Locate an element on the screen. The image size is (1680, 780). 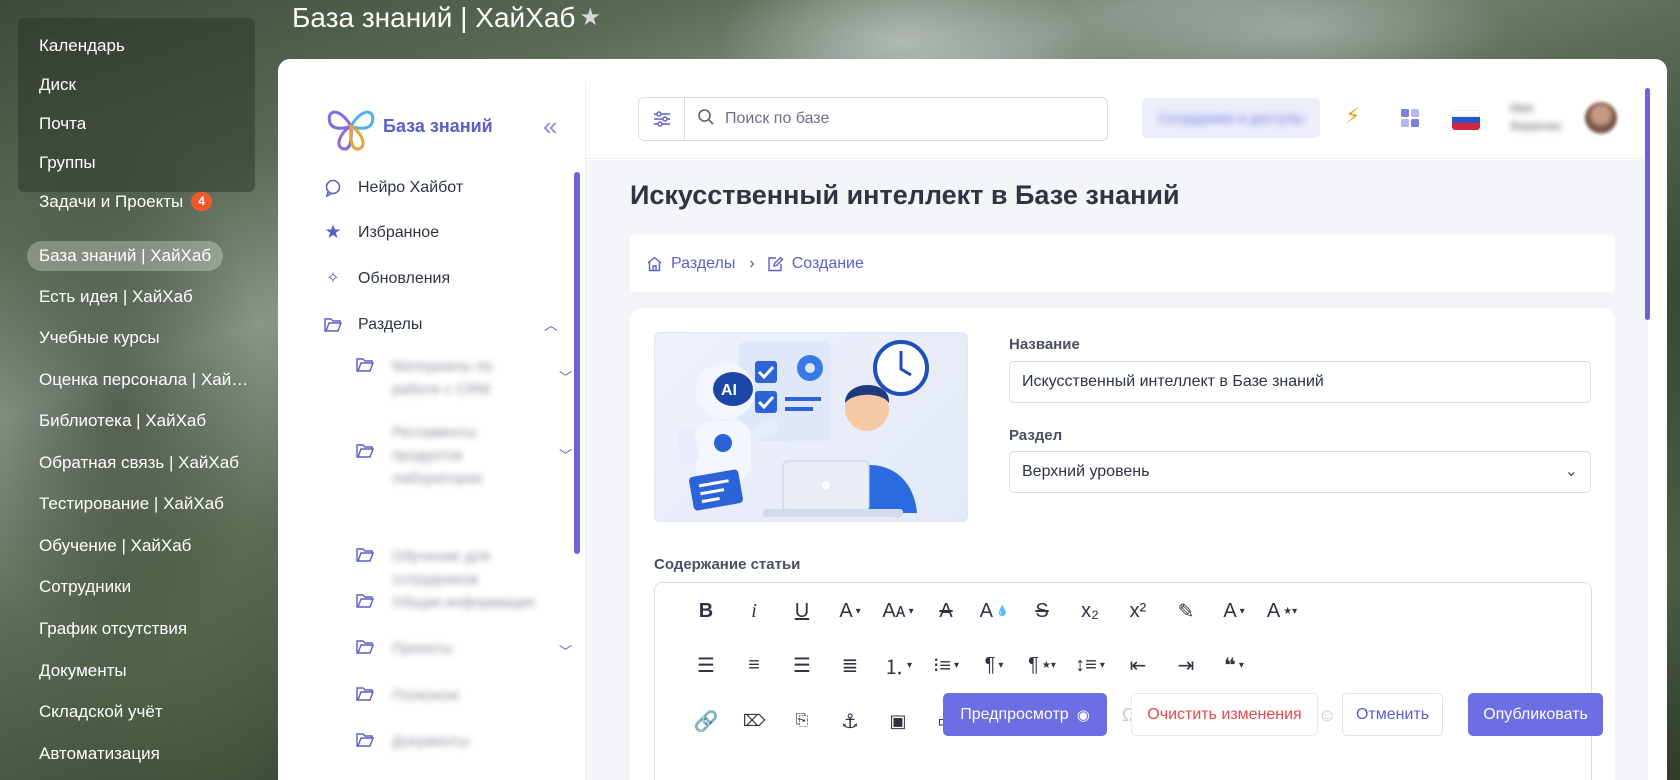
section-label: Раздел is located at coordinates (1036, 435).